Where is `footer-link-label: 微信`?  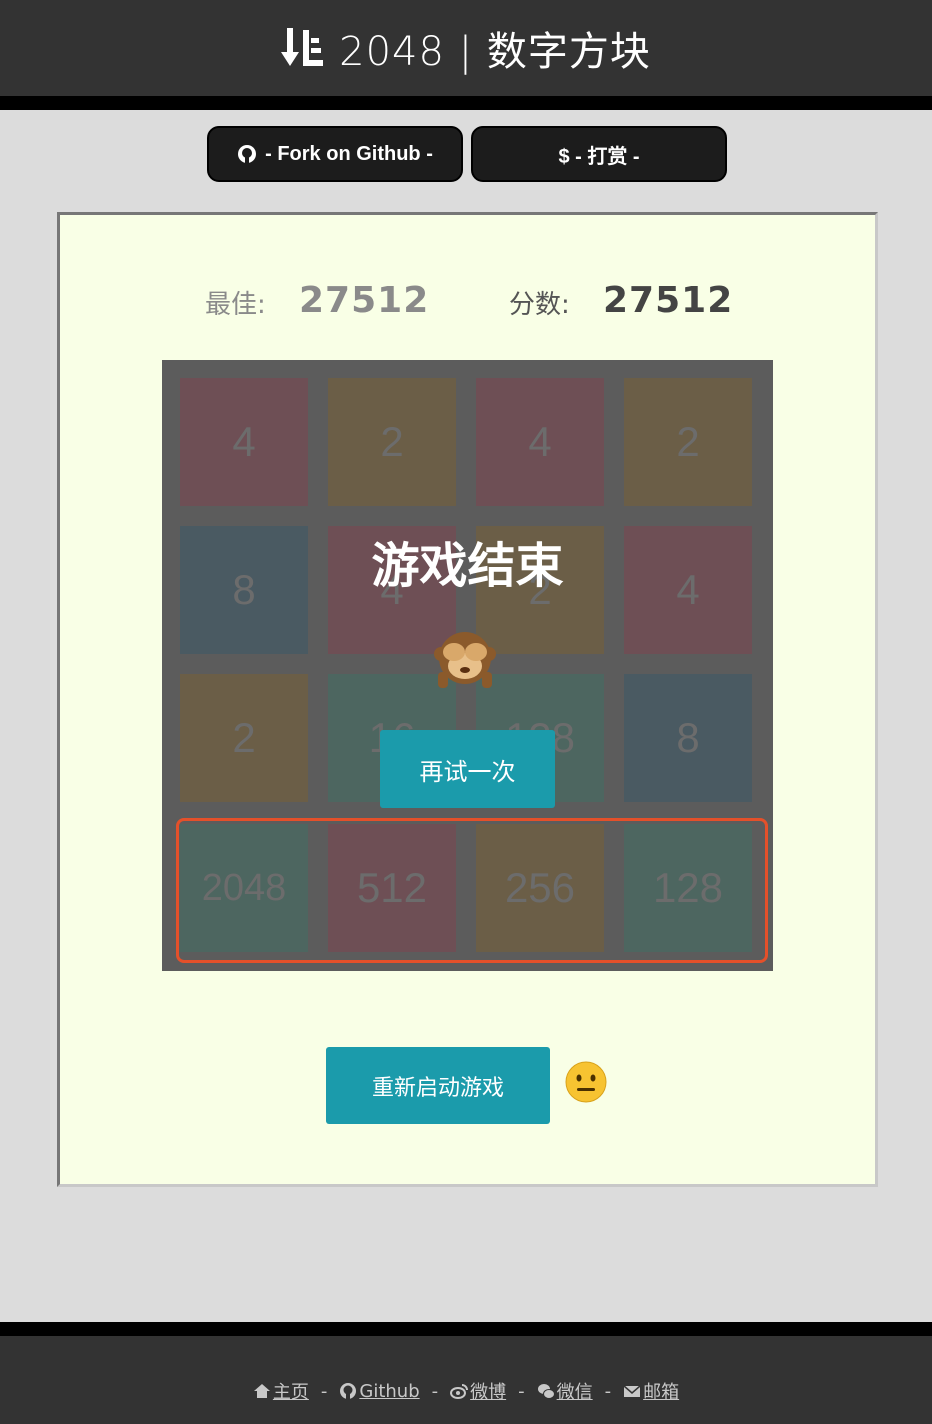
footer-link-label: 微信 is located at coordinates (574, 1392).